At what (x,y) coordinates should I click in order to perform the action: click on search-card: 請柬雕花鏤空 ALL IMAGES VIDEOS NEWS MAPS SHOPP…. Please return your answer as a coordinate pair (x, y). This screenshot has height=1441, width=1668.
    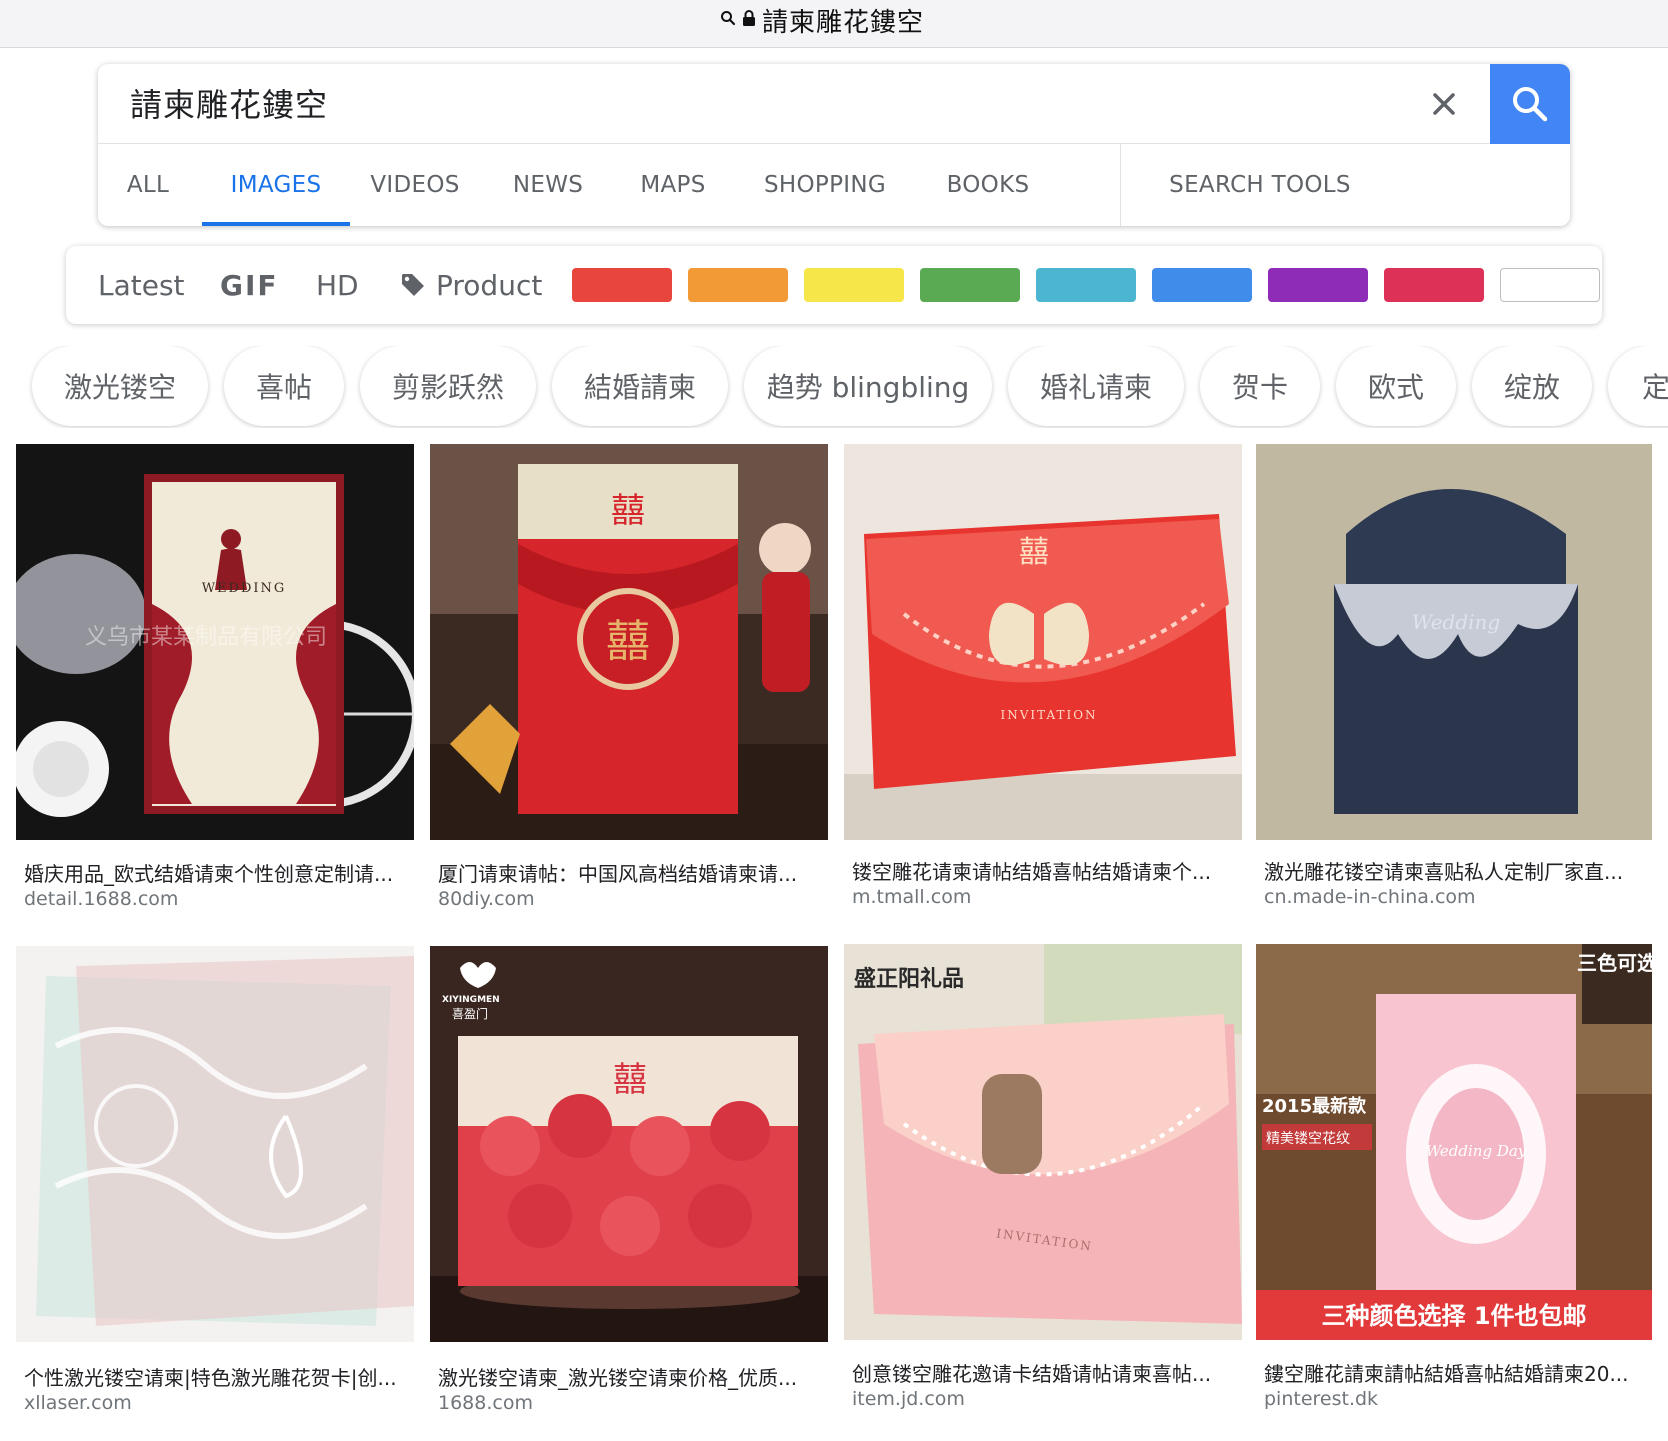
    Looking at the image, I should click on (834, 145).